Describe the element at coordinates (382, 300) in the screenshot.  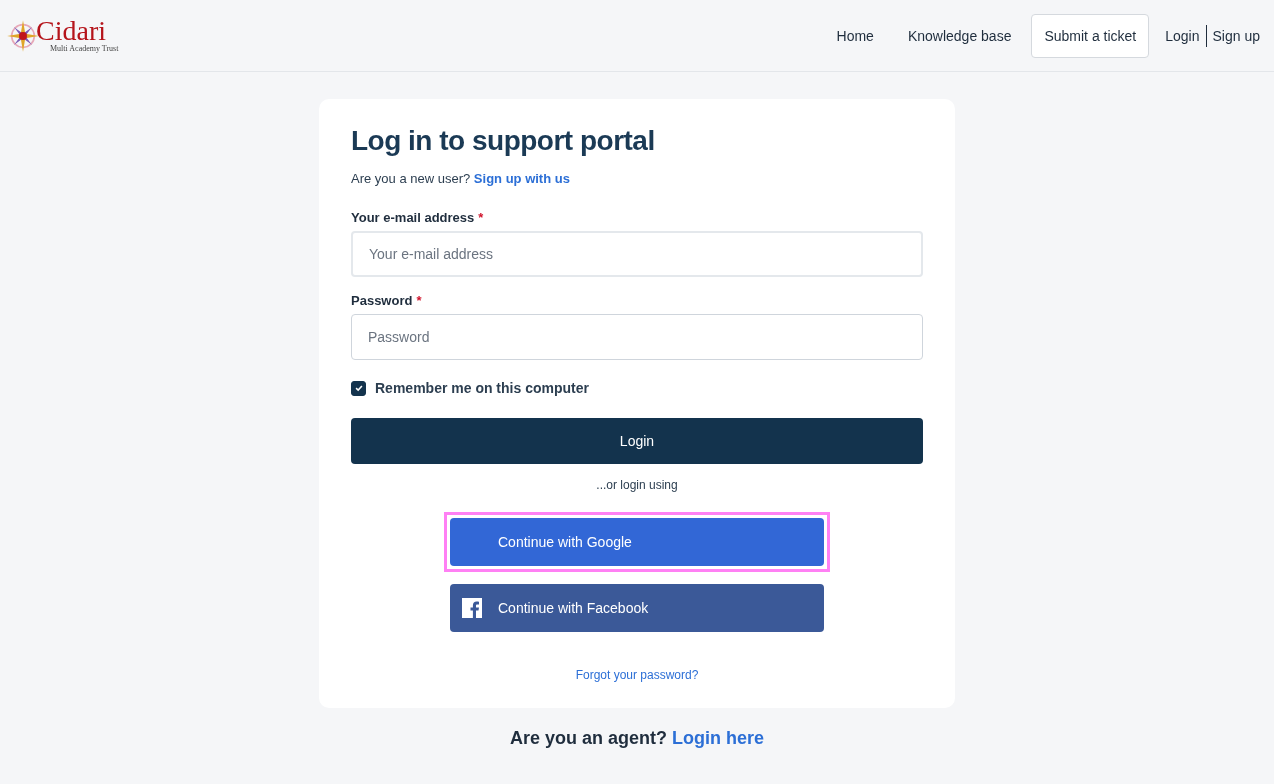
I see `field-label: Password` at that location.